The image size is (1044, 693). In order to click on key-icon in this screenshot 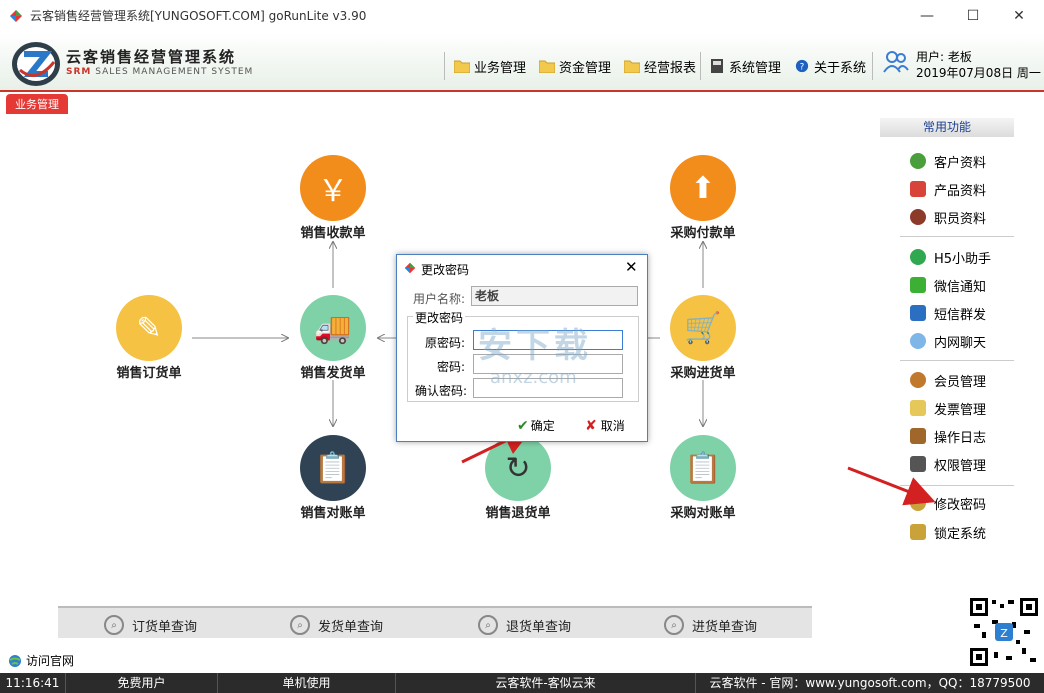, I will do `click(918, 503)`.